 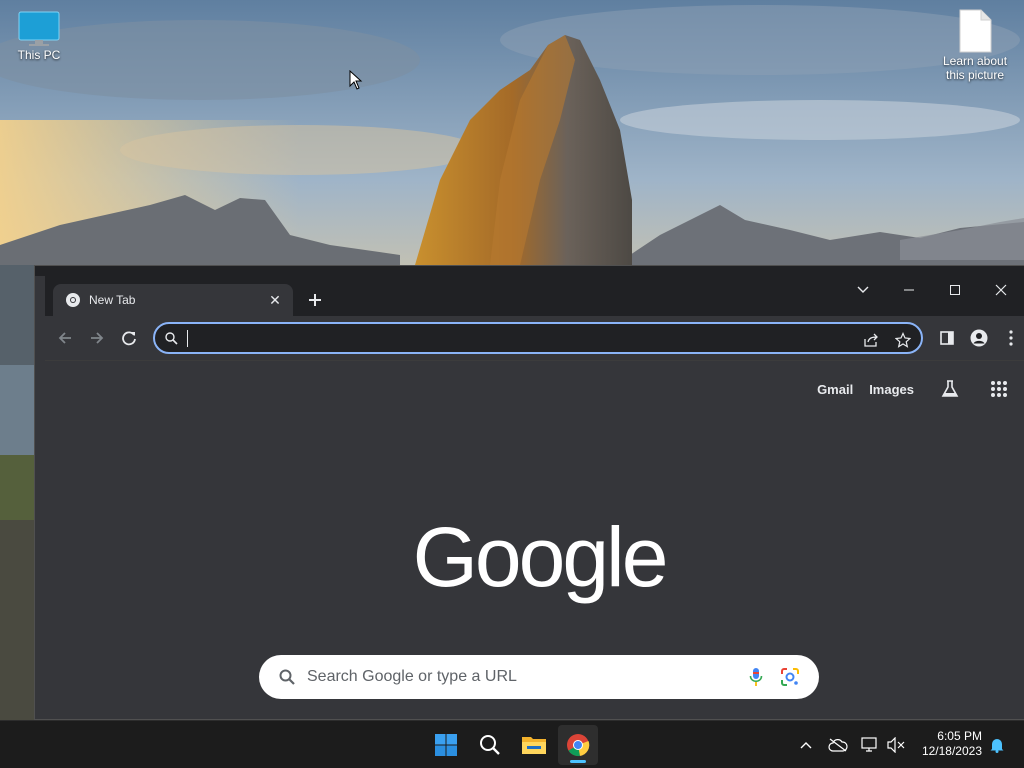 I want to click on reload-icon, so click(x=129, y=338).